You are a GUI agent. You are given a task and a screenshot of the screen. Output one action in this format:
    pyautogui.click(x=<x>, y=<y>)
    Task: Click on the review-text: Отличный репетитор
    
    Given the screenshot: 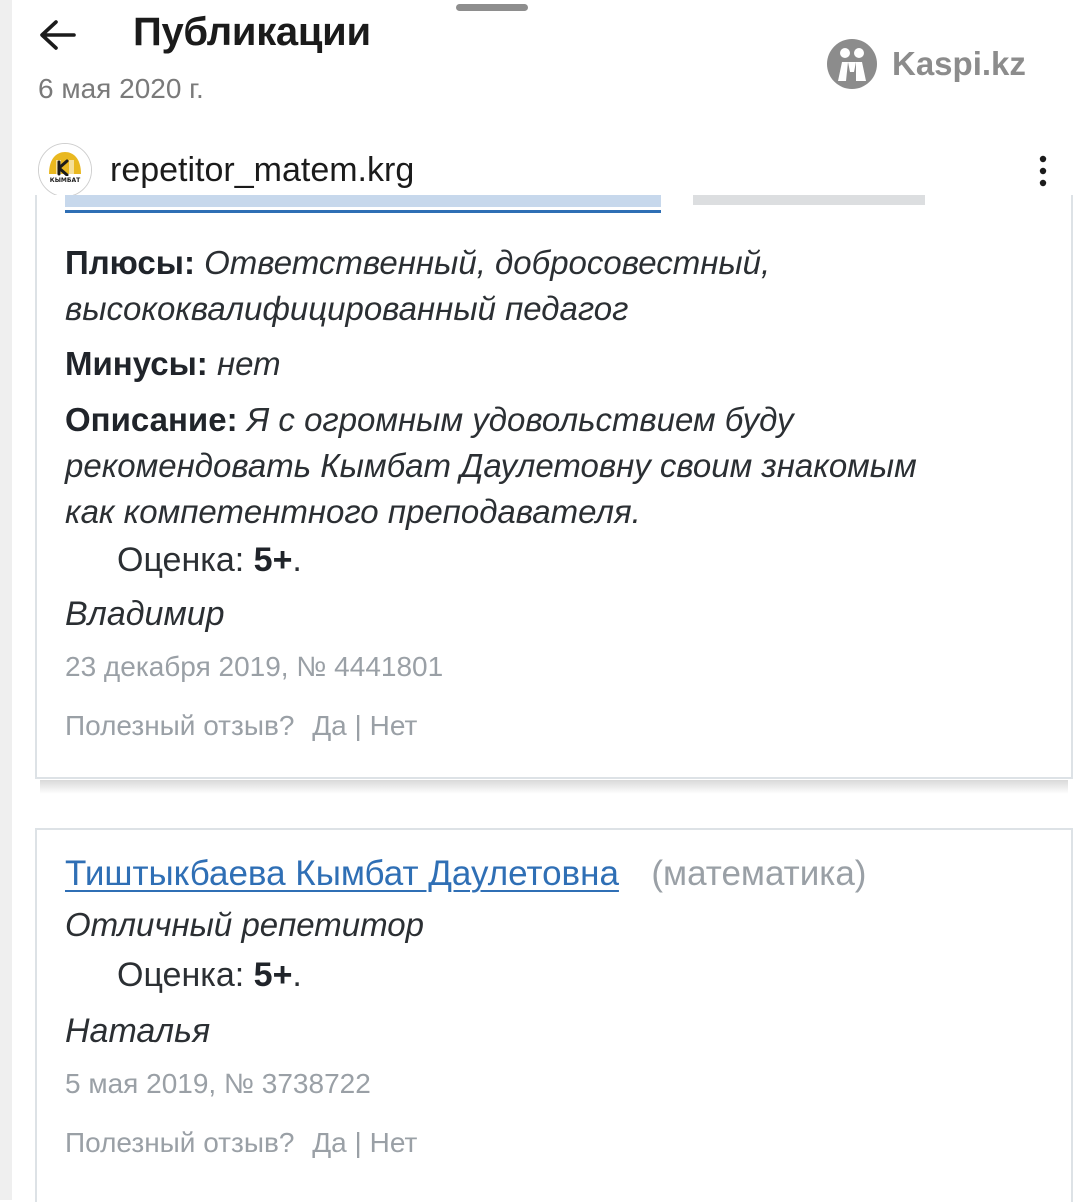 What is the action you would take?
    pyautogui.click(x=244, y=924)
    